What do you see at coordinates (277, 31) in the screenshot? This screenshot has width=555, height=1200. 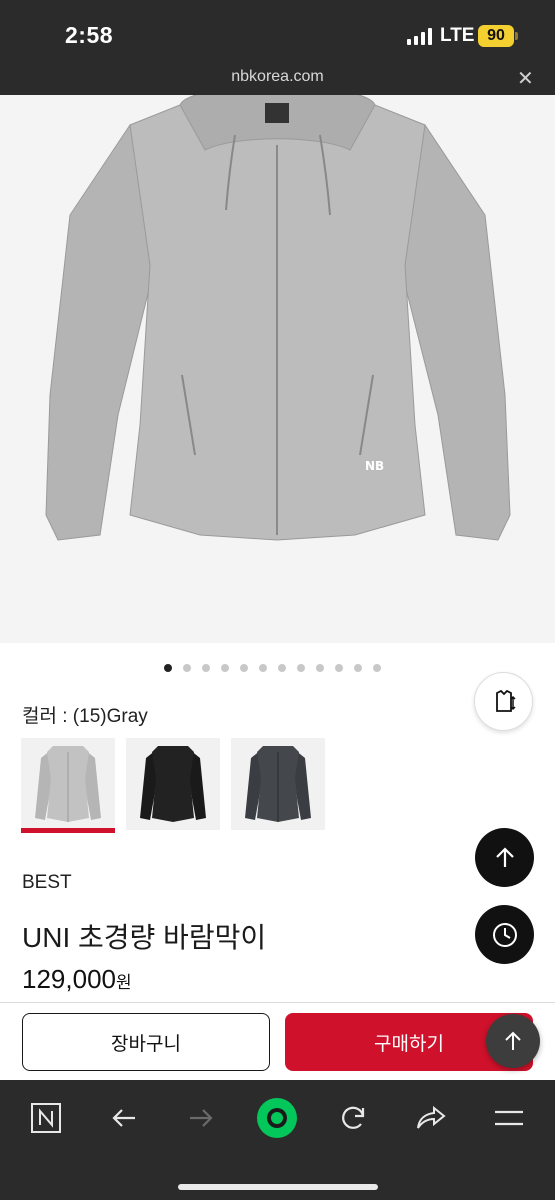 I see `status-bar: 2:58 LTE 90` at bounding box center [277, 31].